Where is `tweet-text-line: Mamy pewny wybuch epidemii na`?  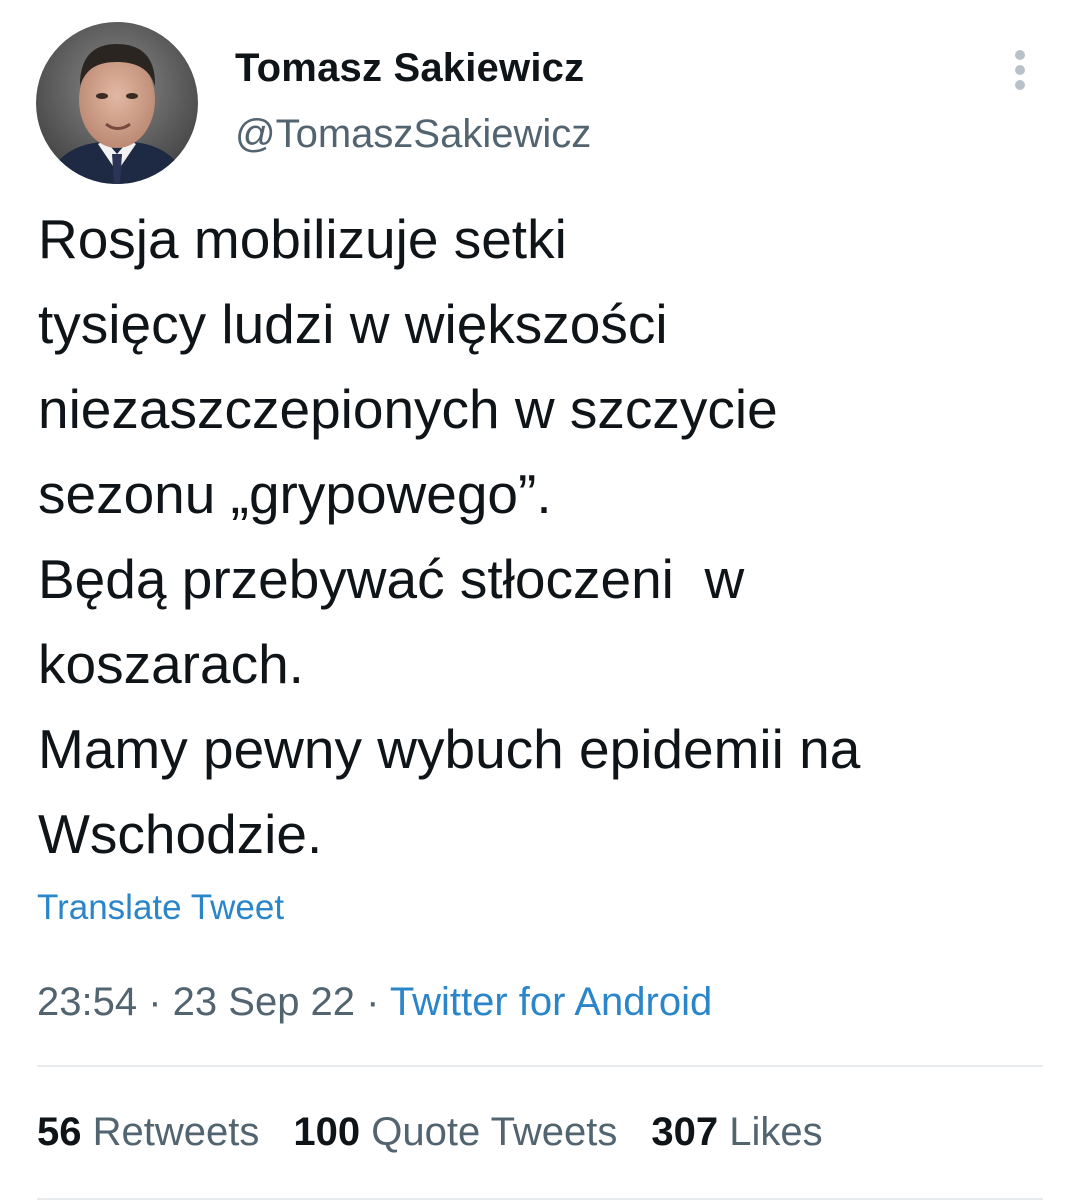
tweet-text-line: Mamy pewny wybuch epidemii na is located at coordinates (449, 749).